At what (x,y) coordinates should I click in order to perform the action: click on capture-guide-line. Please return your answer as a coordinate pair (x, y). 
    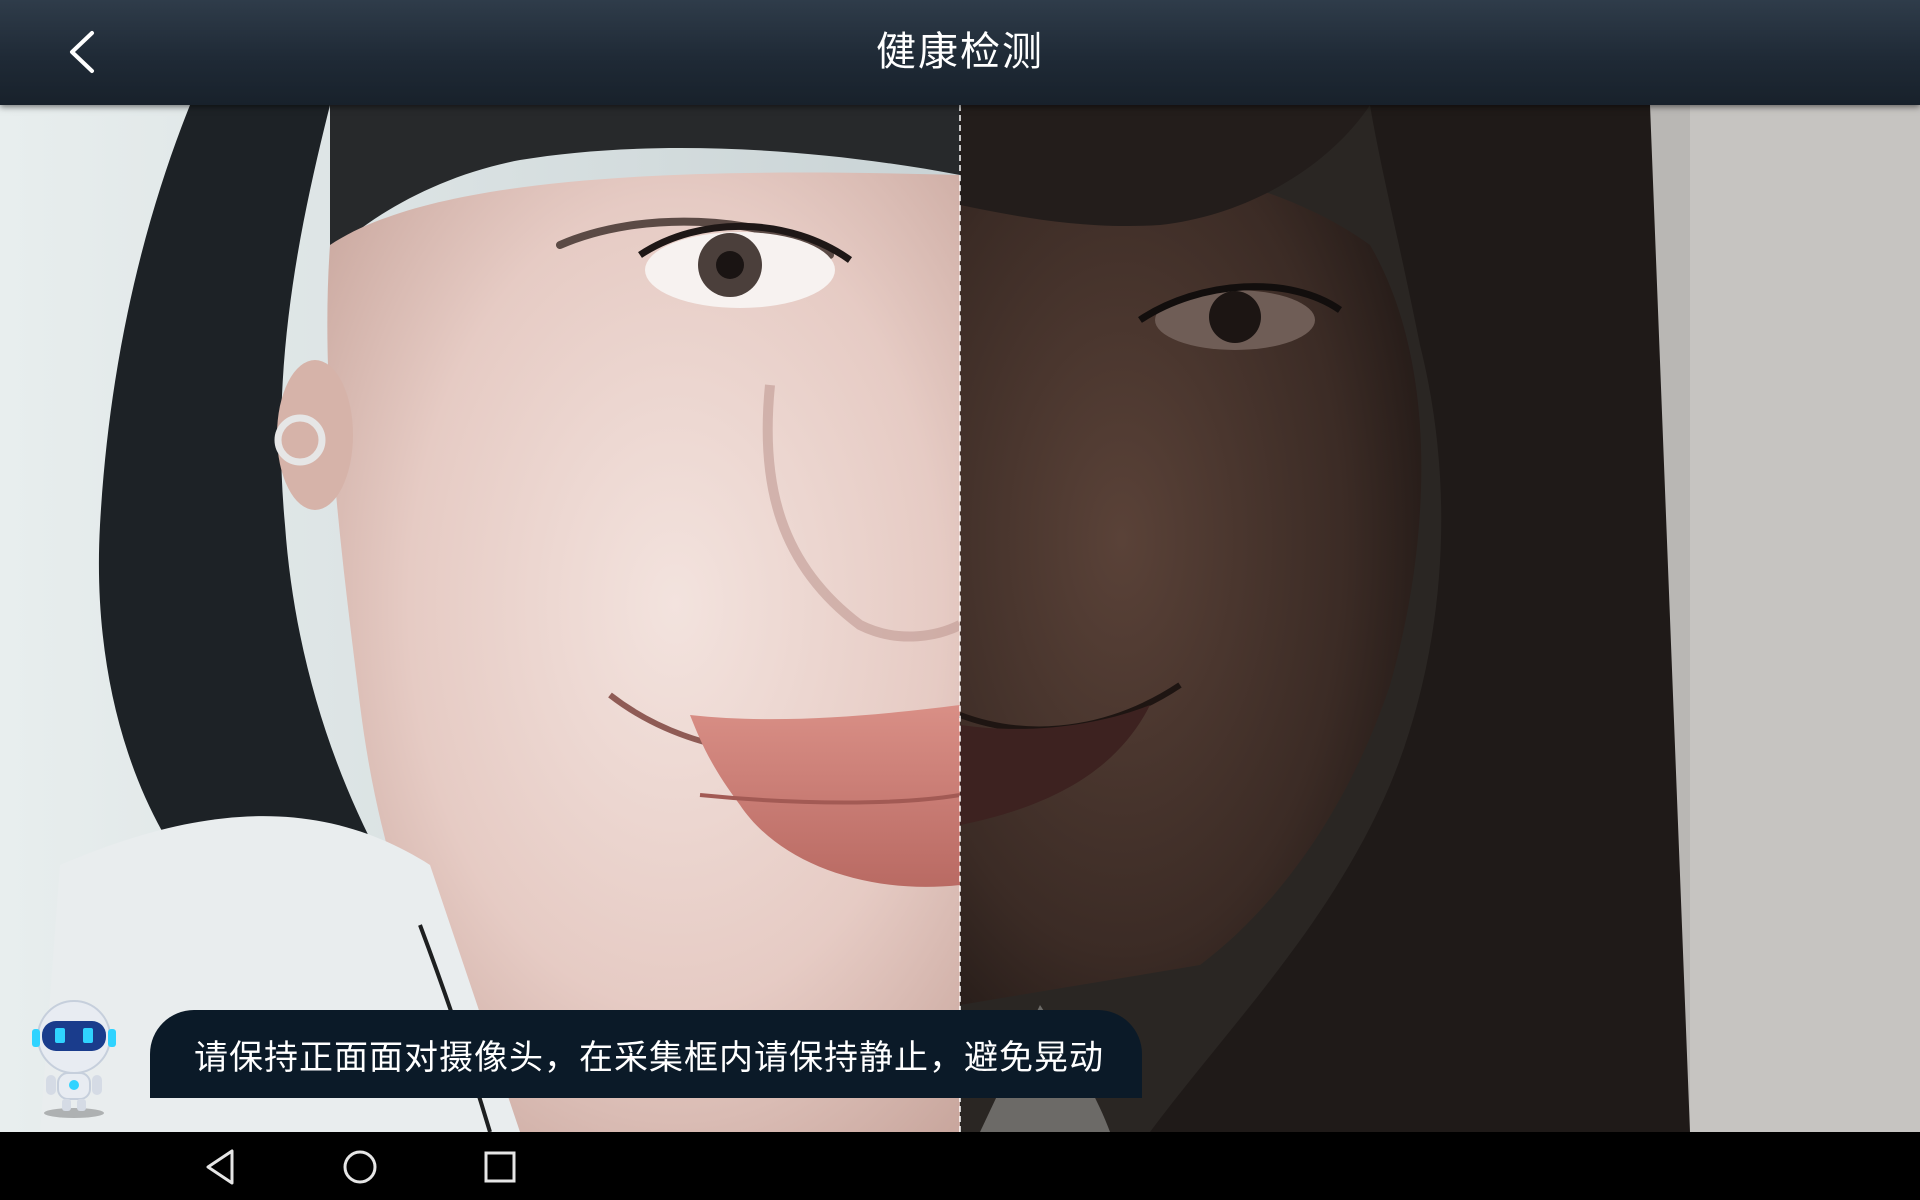
    Looking at the image, I should click on (960, 618).